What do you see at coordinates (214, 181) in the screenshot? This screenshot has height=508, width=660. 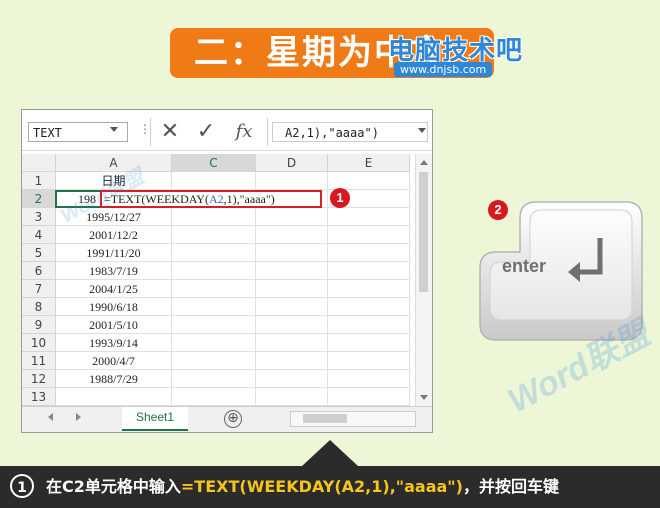 I see `cell-c1` at bounding box center [214, 181].